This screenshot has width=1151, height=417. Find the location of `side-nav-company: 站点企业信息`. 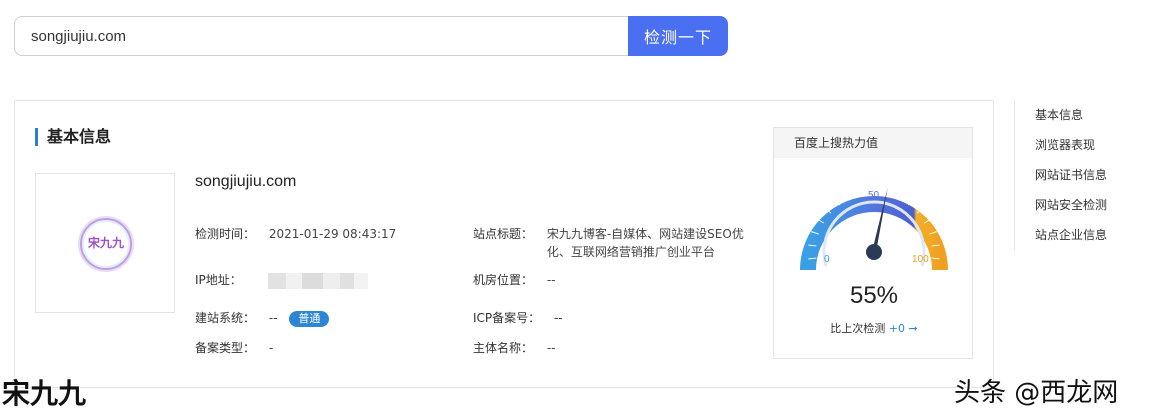

side-nav-company: 站点企业信息 is located at coordinates (1083, 235).